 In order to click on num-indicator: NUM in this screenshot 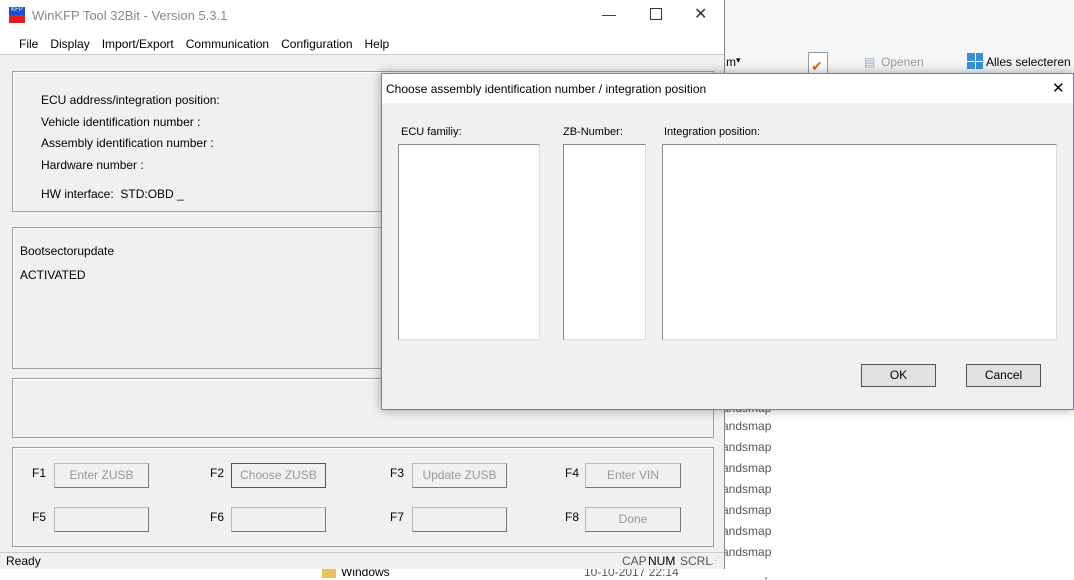, I will do `click(662, 561)`.